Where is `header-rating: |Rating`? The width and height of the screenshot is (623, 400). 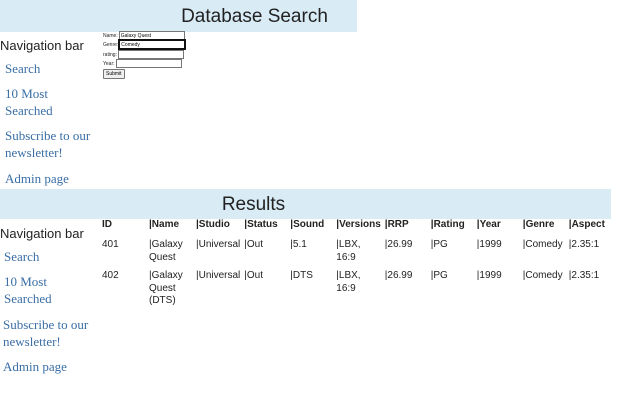
header-rating: |Rating is located at coordinates (447, 224).